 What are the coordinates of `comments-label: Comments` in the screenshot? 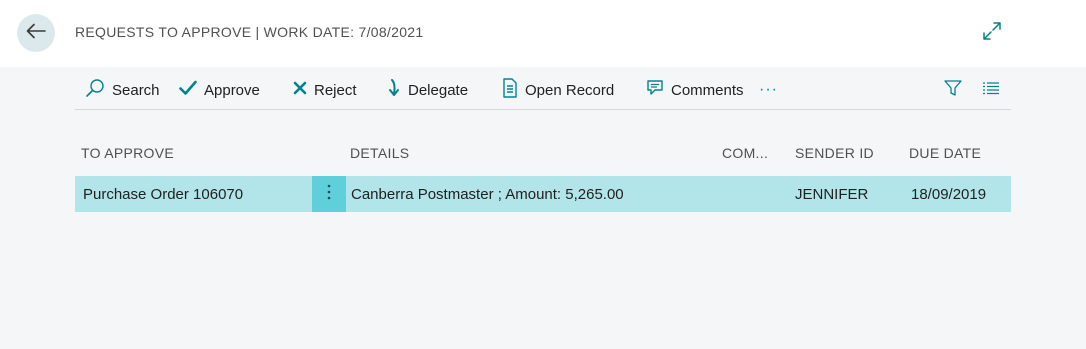 It's located at (707, 90).